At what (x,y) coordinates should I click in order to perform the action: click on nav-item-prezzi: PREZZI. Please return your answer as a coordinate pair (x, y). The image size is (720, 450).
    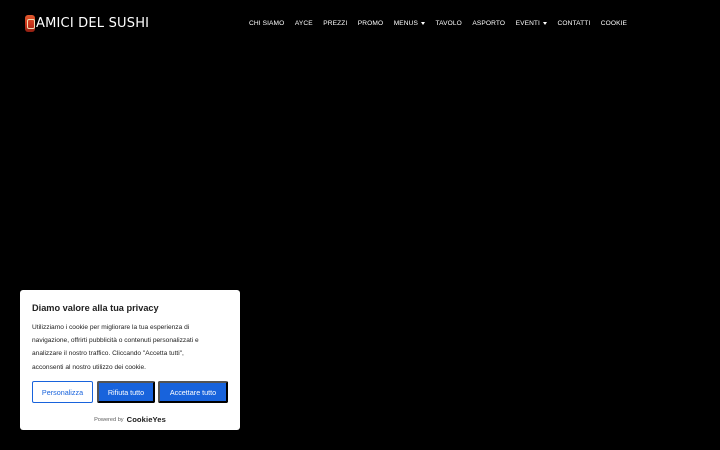
    Looking at the image, I should click on (335, 23).